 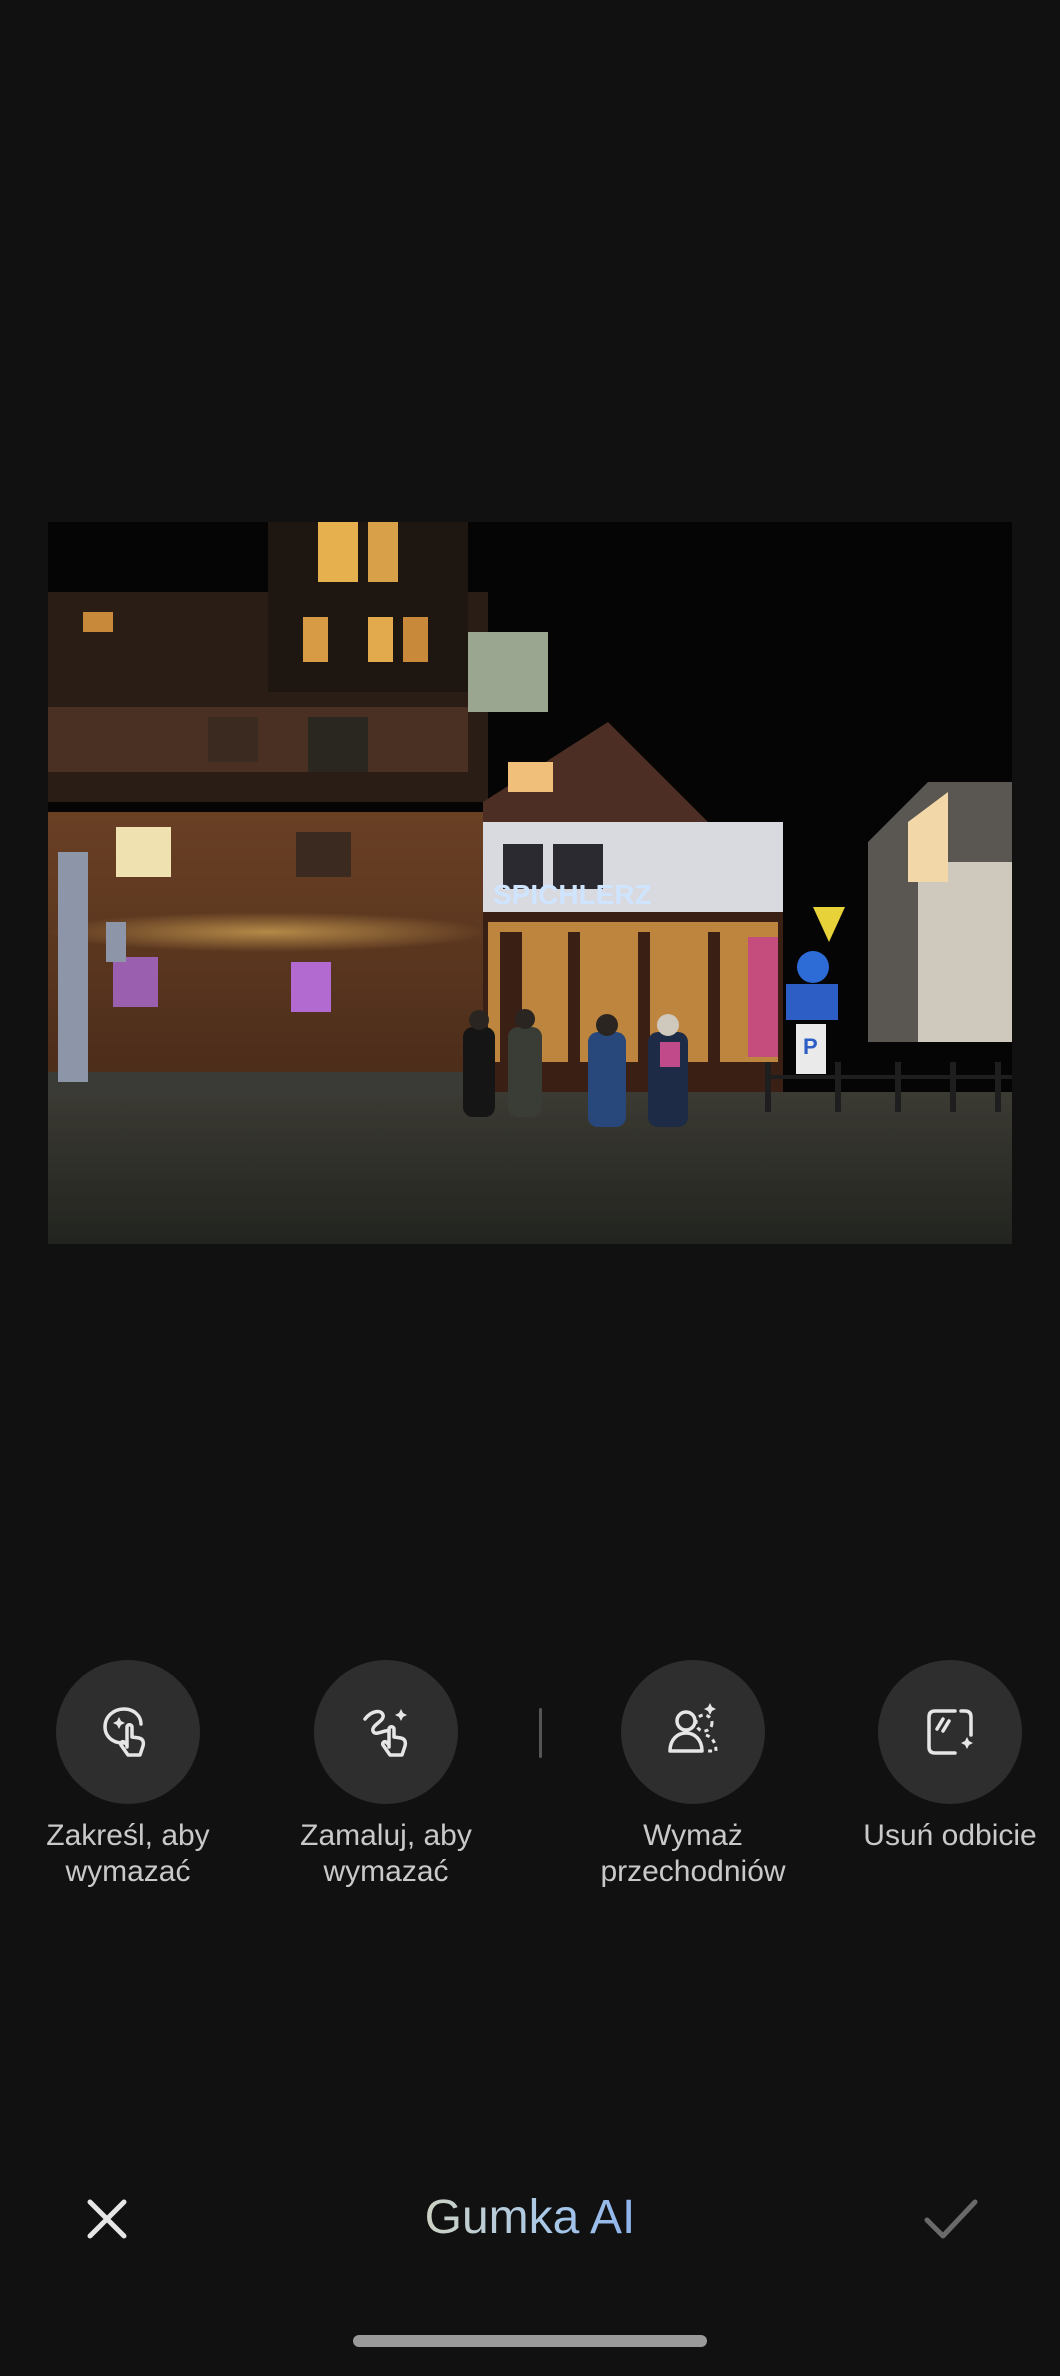 I want to click on page-title: Gumka AI, so click(x=530, y=2218).